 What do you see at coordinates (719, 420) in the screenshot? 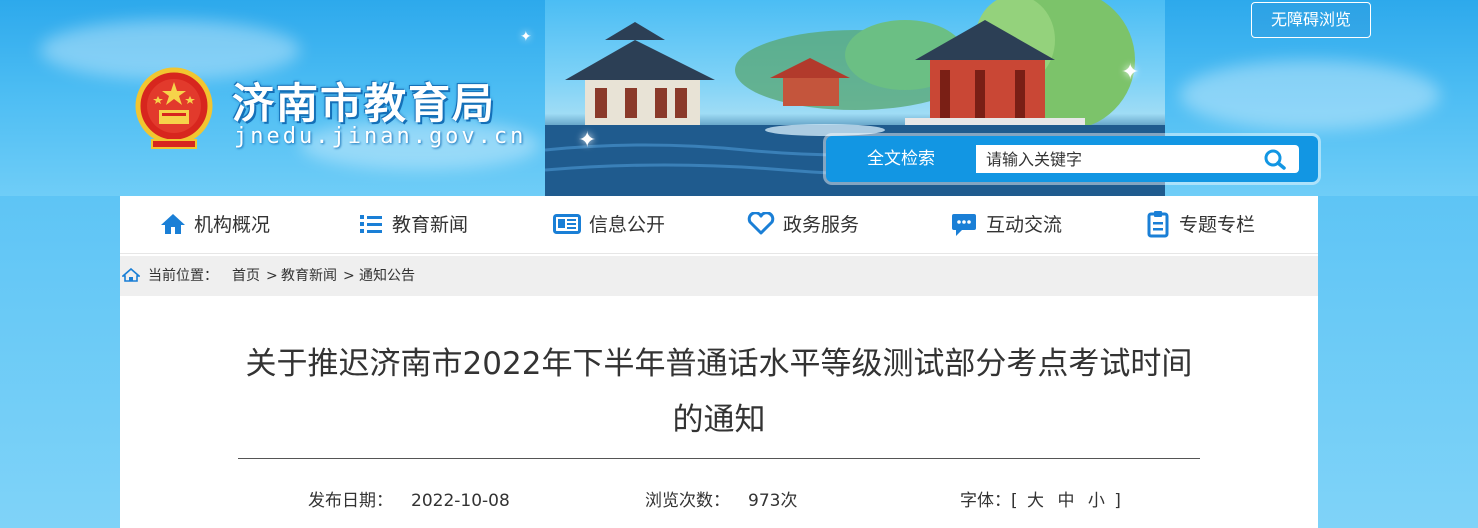
I see `article-title-line: 的通知` at bounding box center [719, 420].